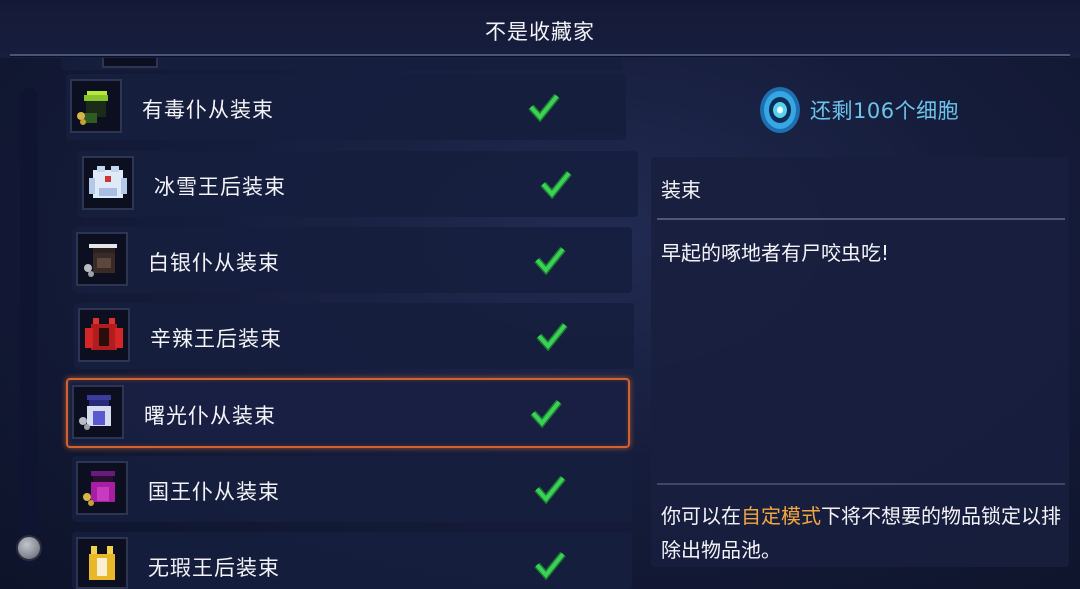 This screenshot has width=1080, height=589. Describe the element at coordinates (861, 533) in the screenshot. I see `item-lock-hint: 你可以在自定模式下将不想要的物品锁定以排除出物品池。` at that location.